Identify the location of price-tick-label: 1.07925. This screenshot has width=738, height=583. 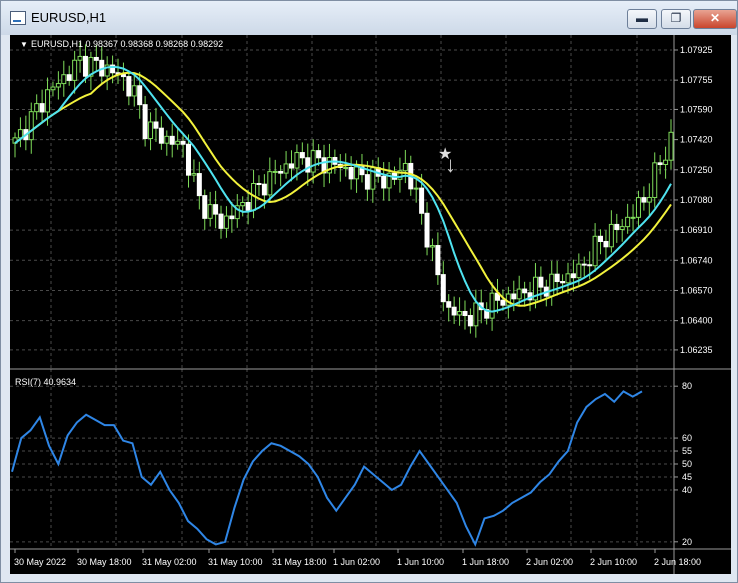
(696, 50).